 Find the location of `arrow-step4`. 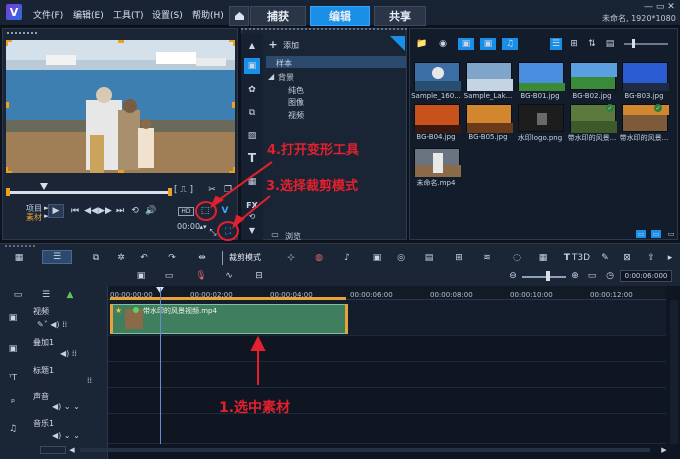

arrow-step4 is located at coordinates (244, 182).